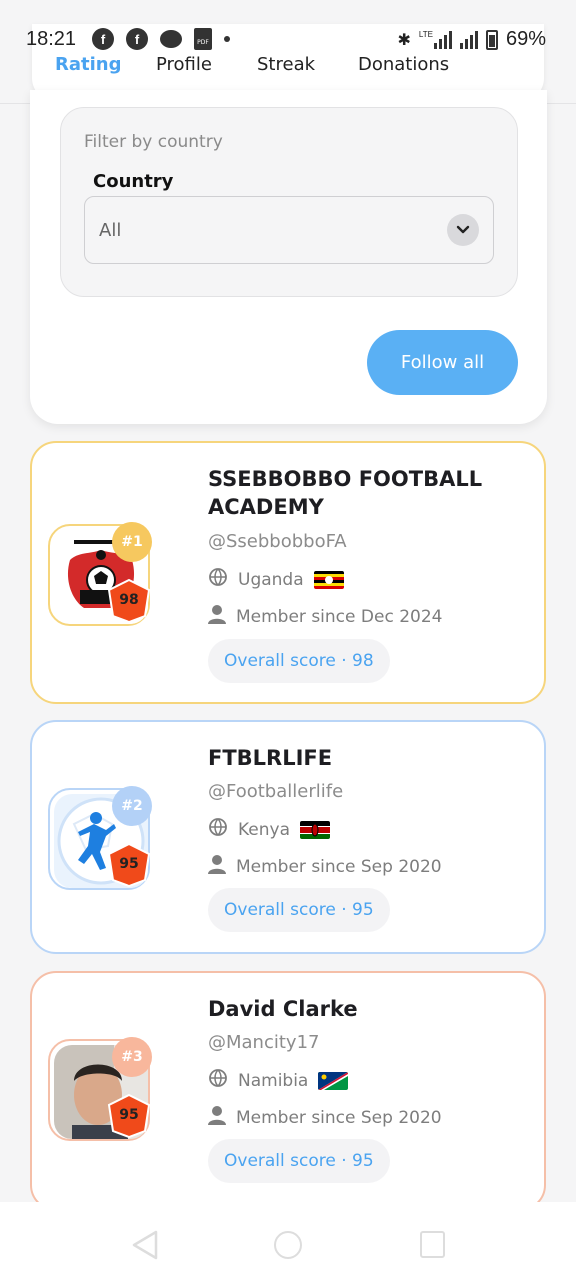 This screenshot has height=1280, width=576. I want to click on notification-icons: f f PDF, so click(161, 39).